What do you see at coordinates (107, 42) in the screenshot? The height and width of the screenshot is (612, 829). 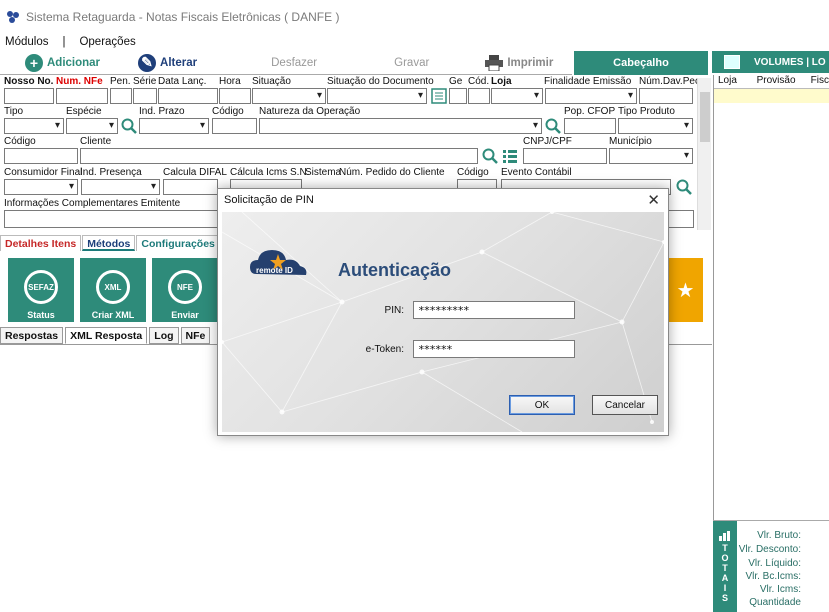 I see `menu-operacoes: Operações` at bounding box center [107, 42].